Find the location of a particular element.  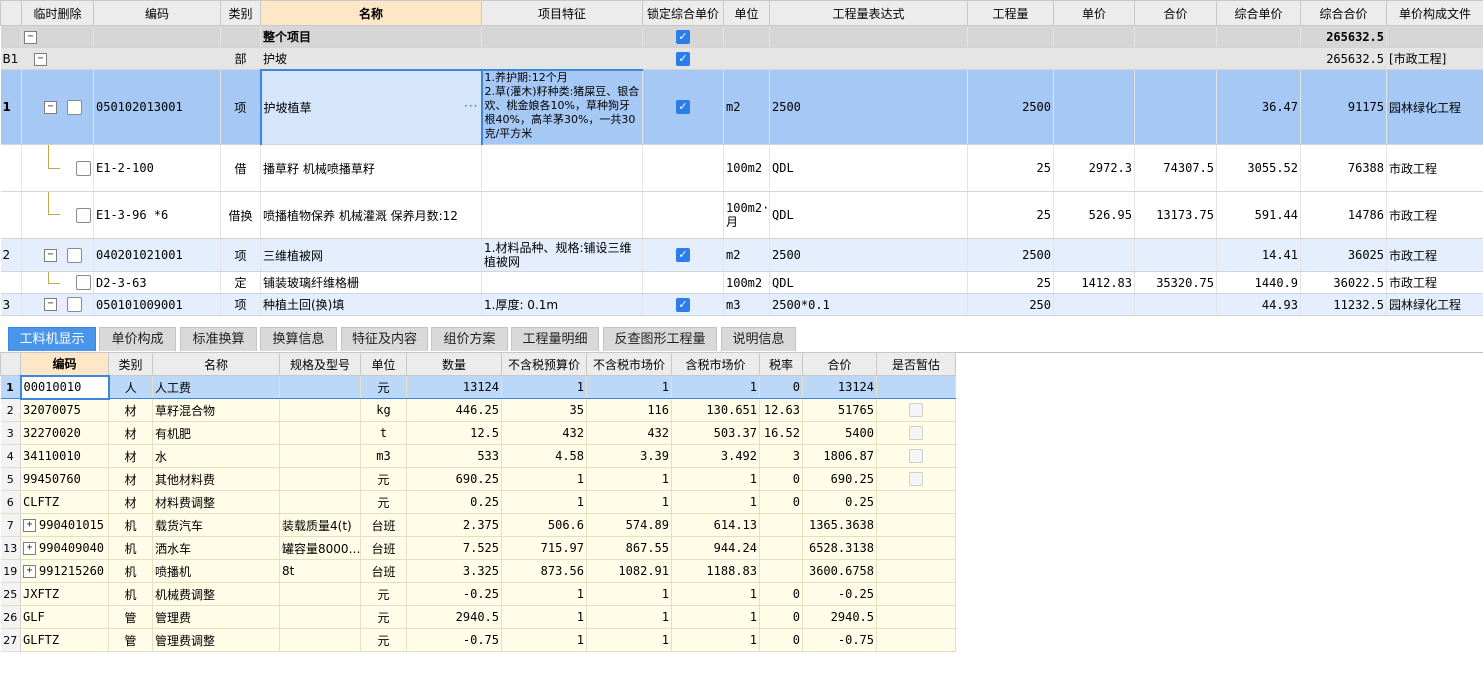

col-header-feature: 项目特征 is located at coordinates (562, 13).